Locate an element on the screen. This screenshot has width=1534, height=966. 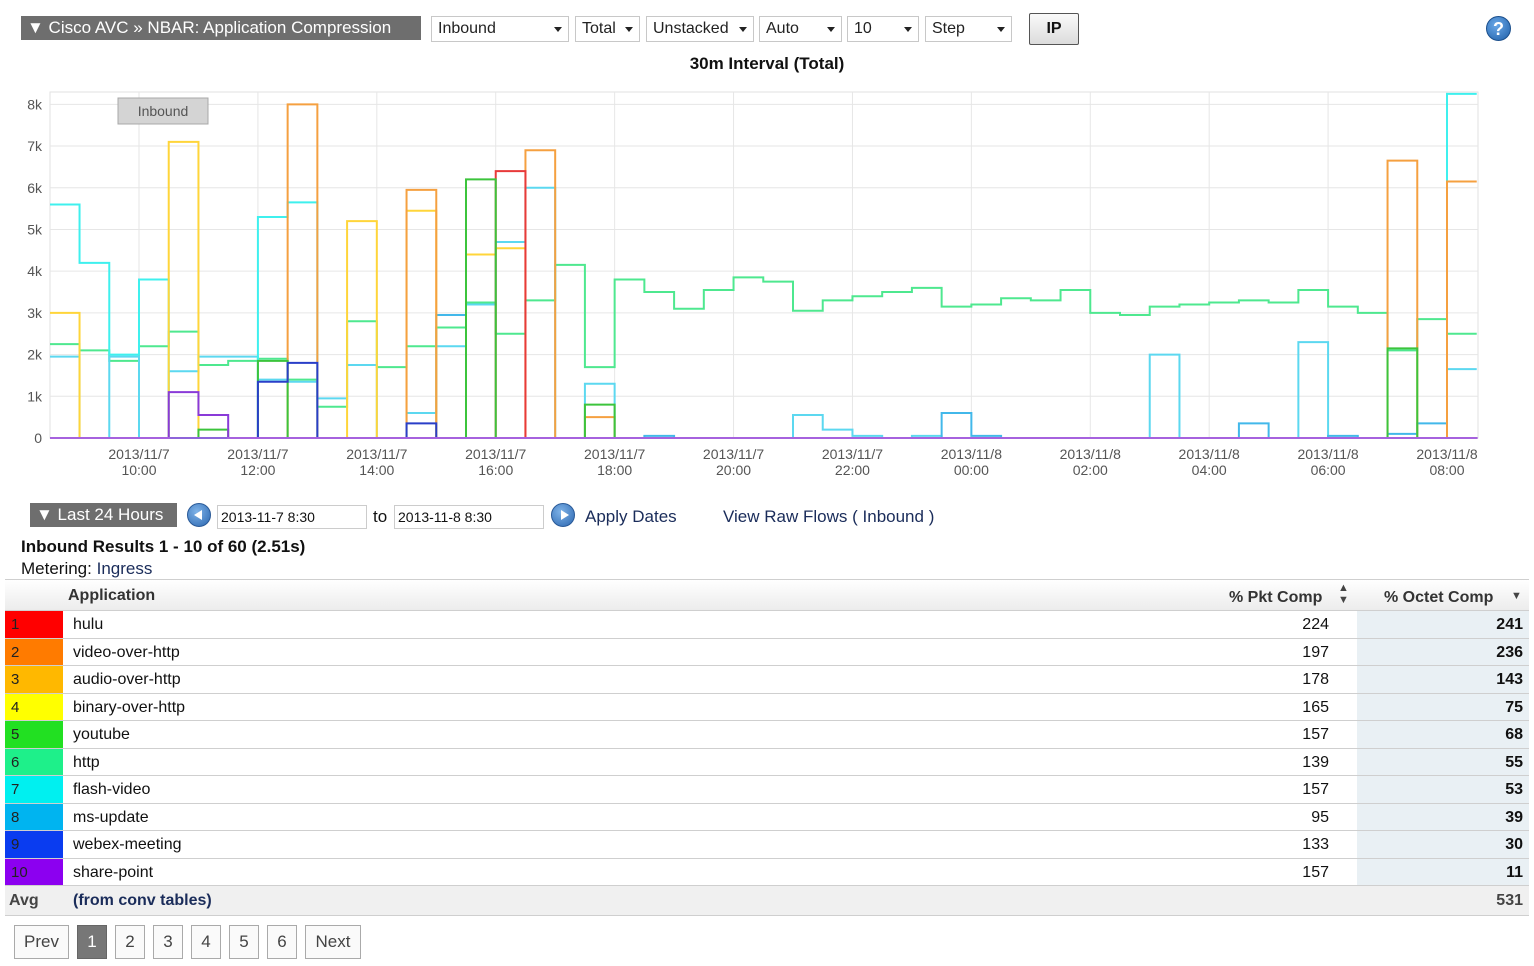
next-page-button: Next is located at coordinates (333, 942).